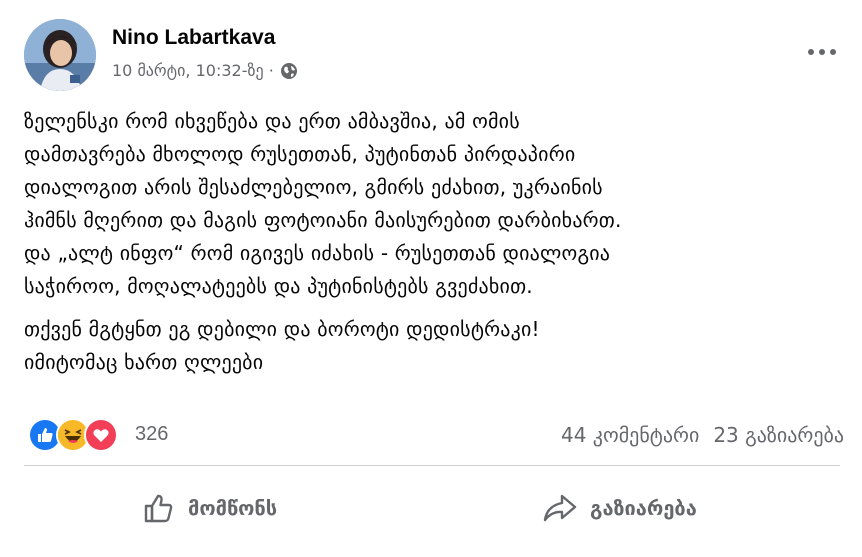 The height and width of the screenshot is (557, 862). What do you see at coordinates (630, 435) in the screenshot?
I see `comment-count: 44 კომენტარი` at bounding box center [630, 435].